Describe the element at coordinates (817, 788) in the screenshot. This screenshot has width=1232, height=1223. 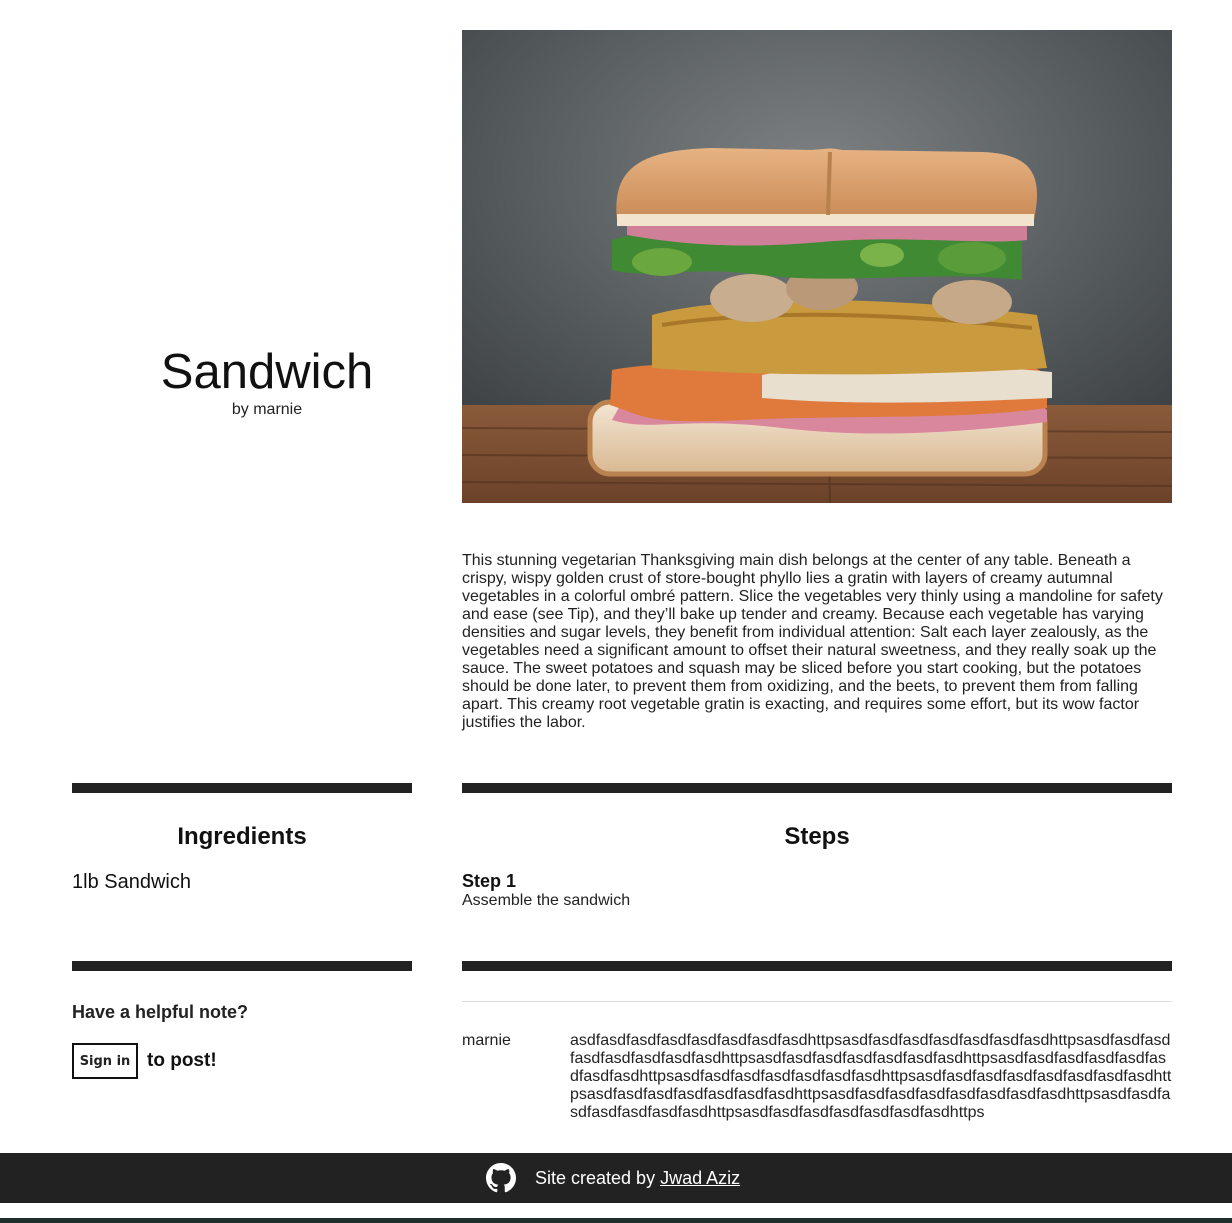
I see `steps-divider` at that location.